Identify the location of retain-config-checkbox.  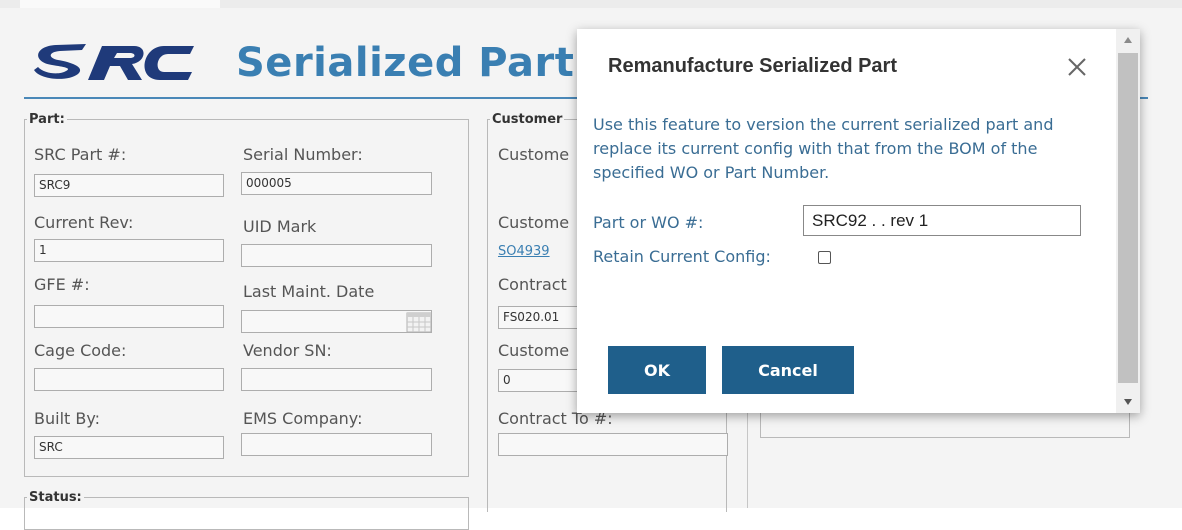
(824, 257).